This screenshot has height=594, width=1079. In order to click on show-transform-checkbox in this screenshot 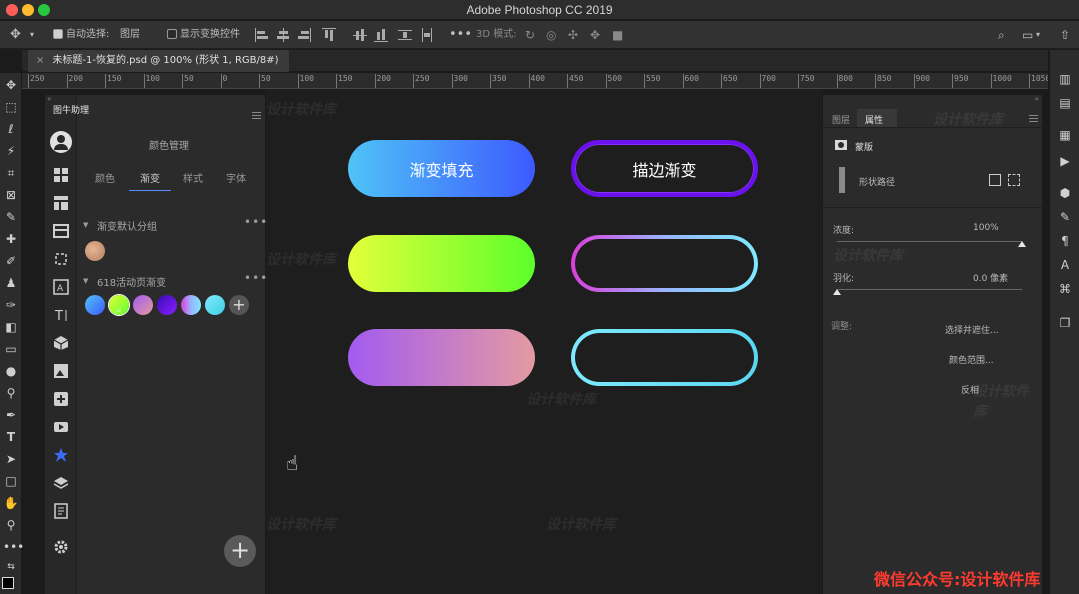, I will do `click(172, 34)`.